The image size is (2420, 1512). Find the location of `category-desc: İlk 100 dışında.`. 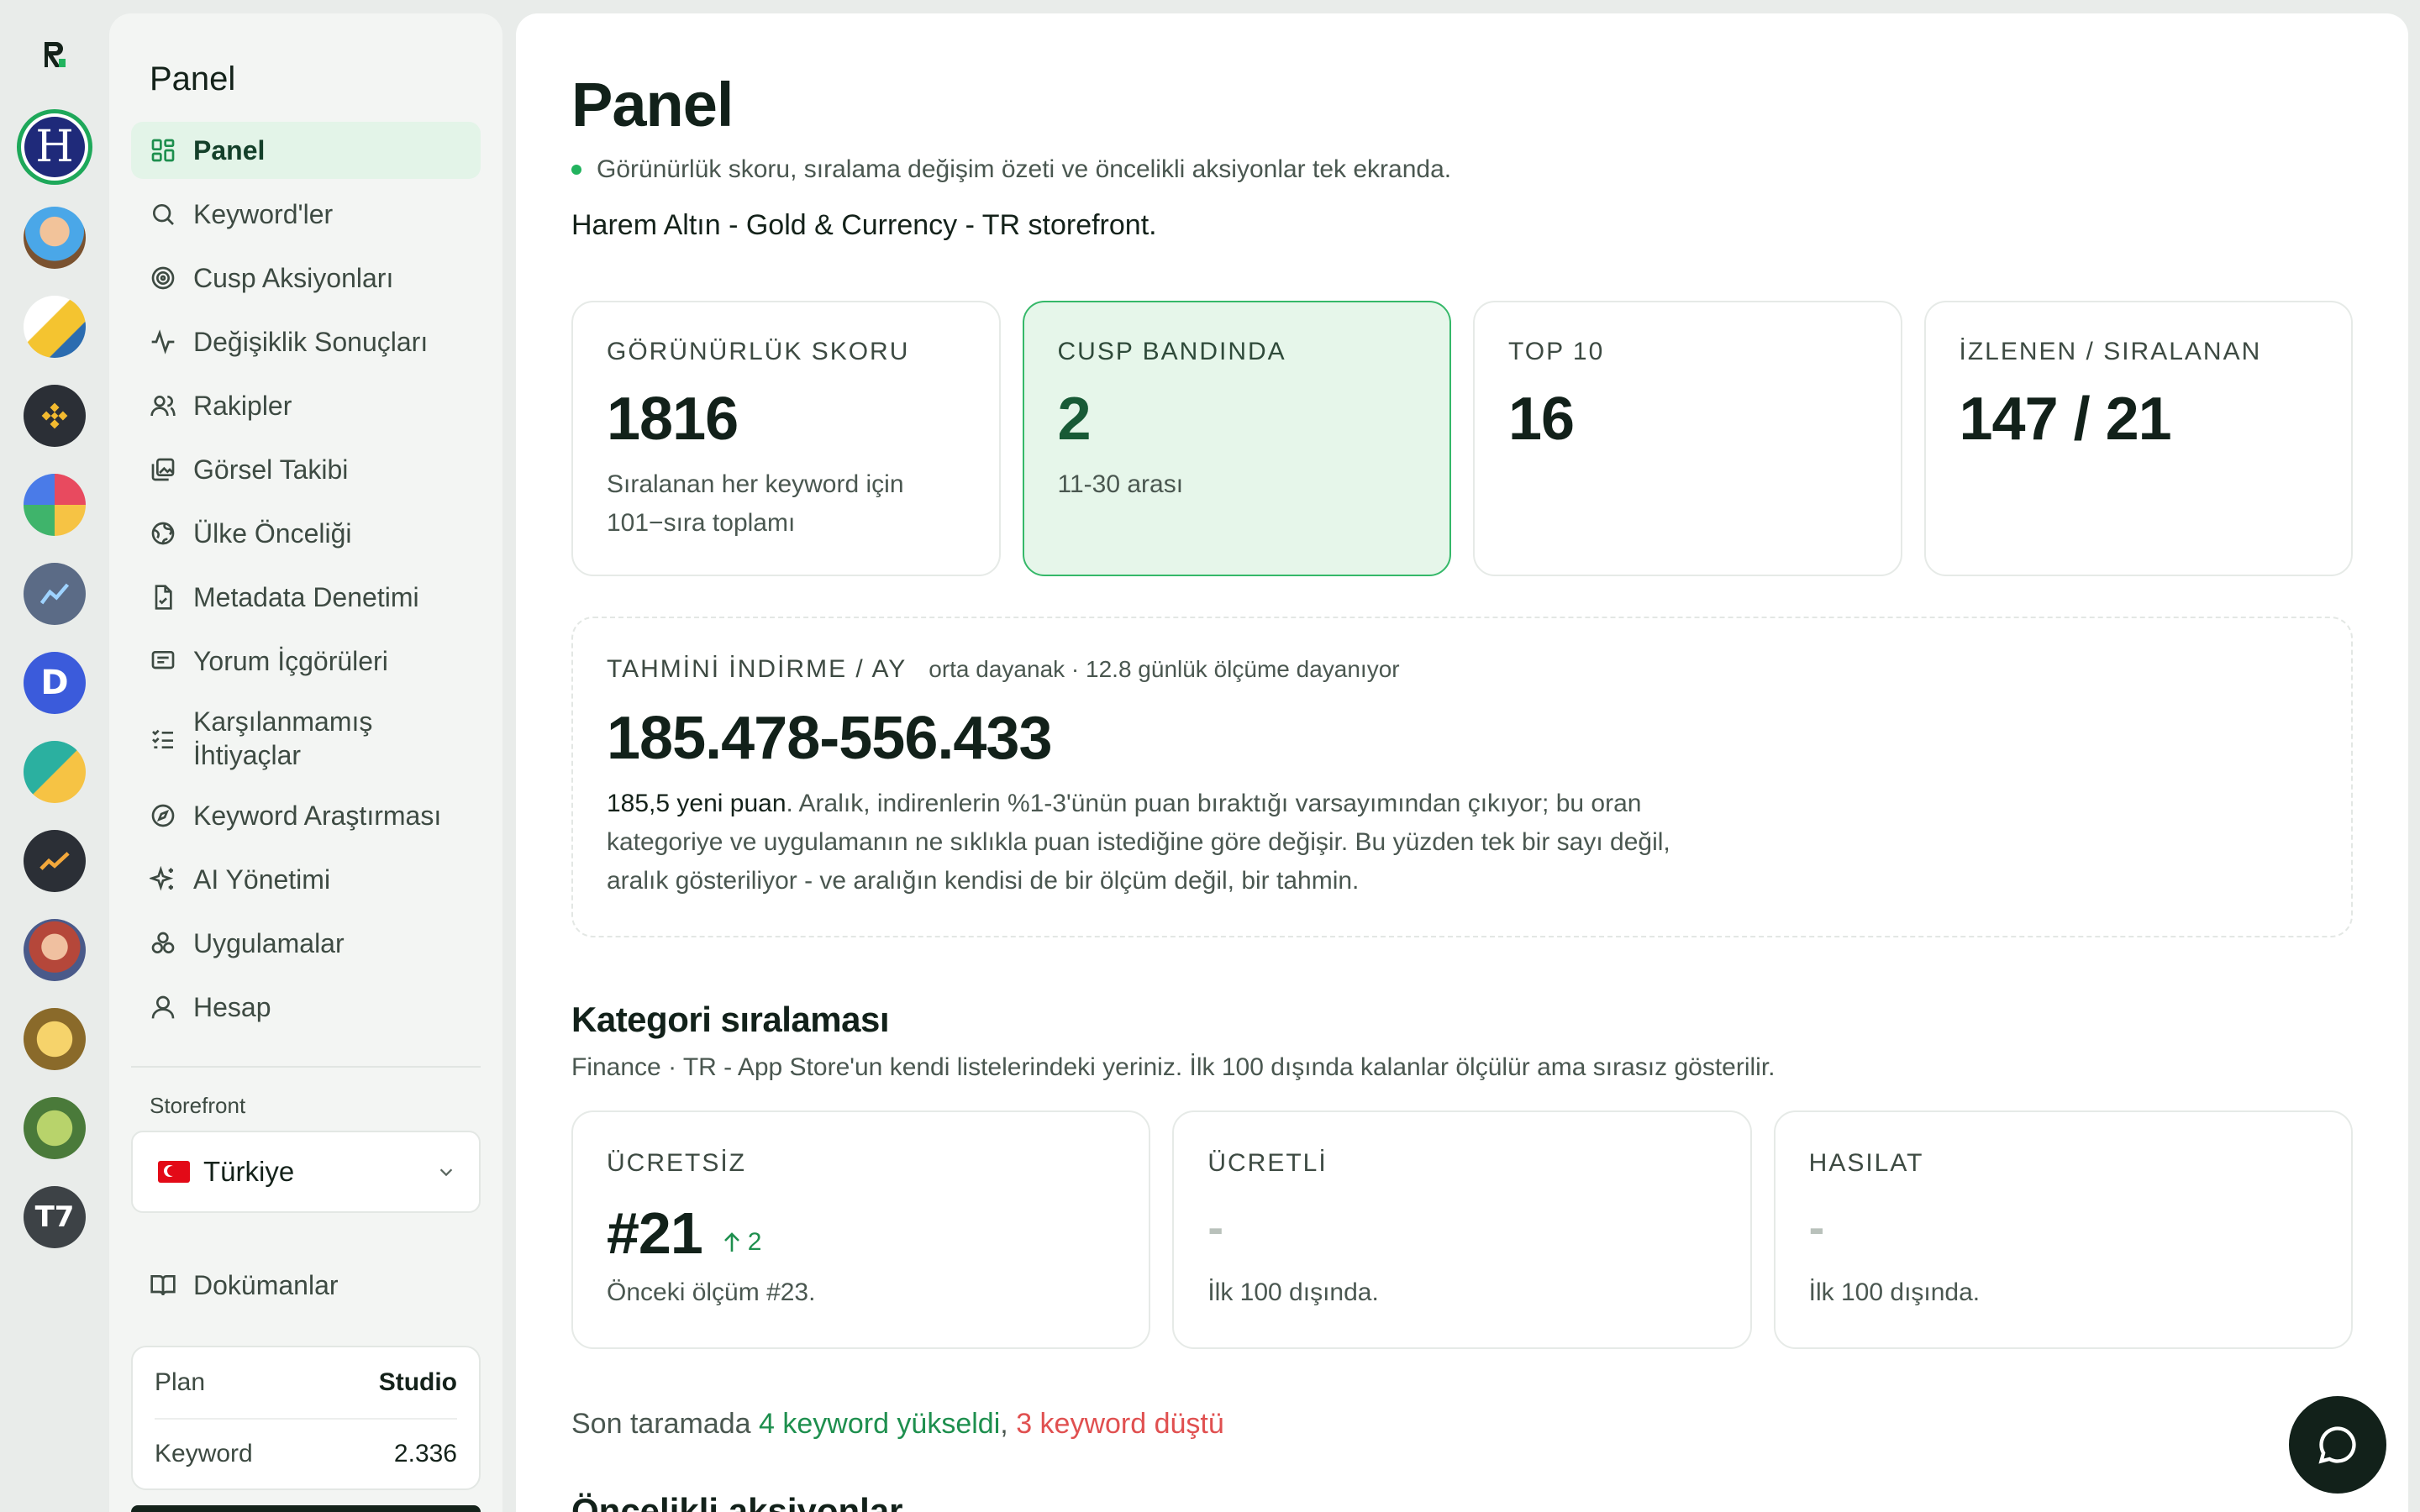

category-desc: İlk 100 dışında. is located at coordinates (1894, 1292).